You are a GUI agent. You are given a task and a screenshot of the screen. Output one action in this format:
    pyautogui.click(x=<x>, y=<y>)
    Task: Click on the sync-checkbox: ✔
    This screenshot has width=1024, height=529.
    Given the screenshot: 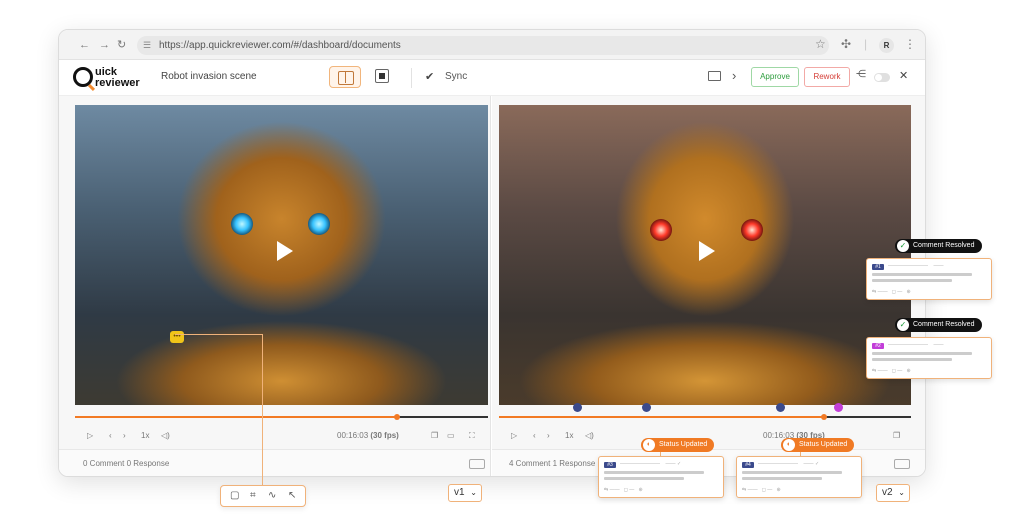 What is the action you would take?
    pyautogui.click(x=429, y=76)
    